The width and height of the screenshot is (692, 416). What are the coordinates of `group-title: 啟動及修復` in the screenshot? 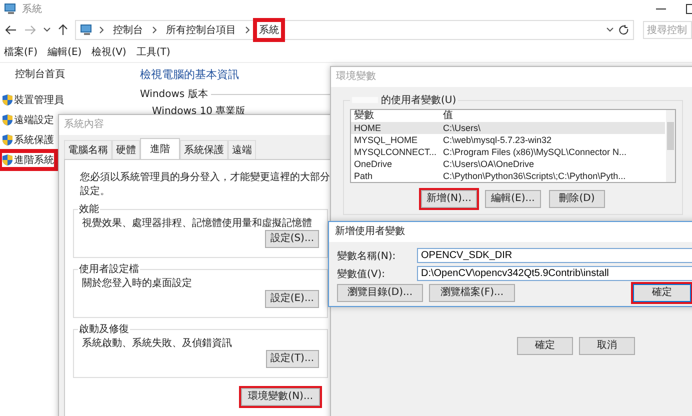 It's located at (104, 329).